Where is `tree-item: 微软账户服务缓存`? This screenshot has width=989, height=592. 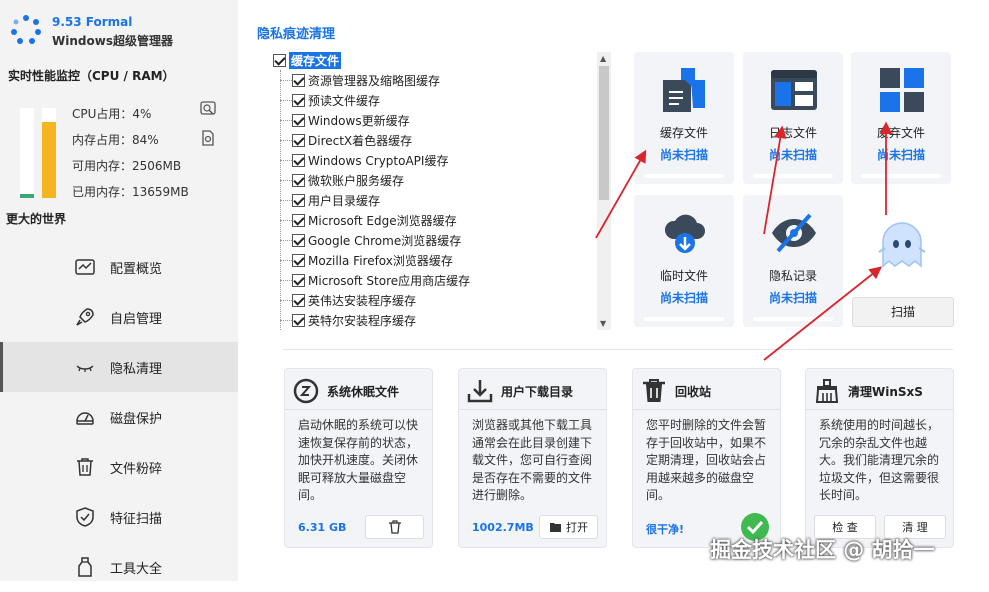
tree-item: 微软账户服务缓存 is located at coordinates (348, 180).